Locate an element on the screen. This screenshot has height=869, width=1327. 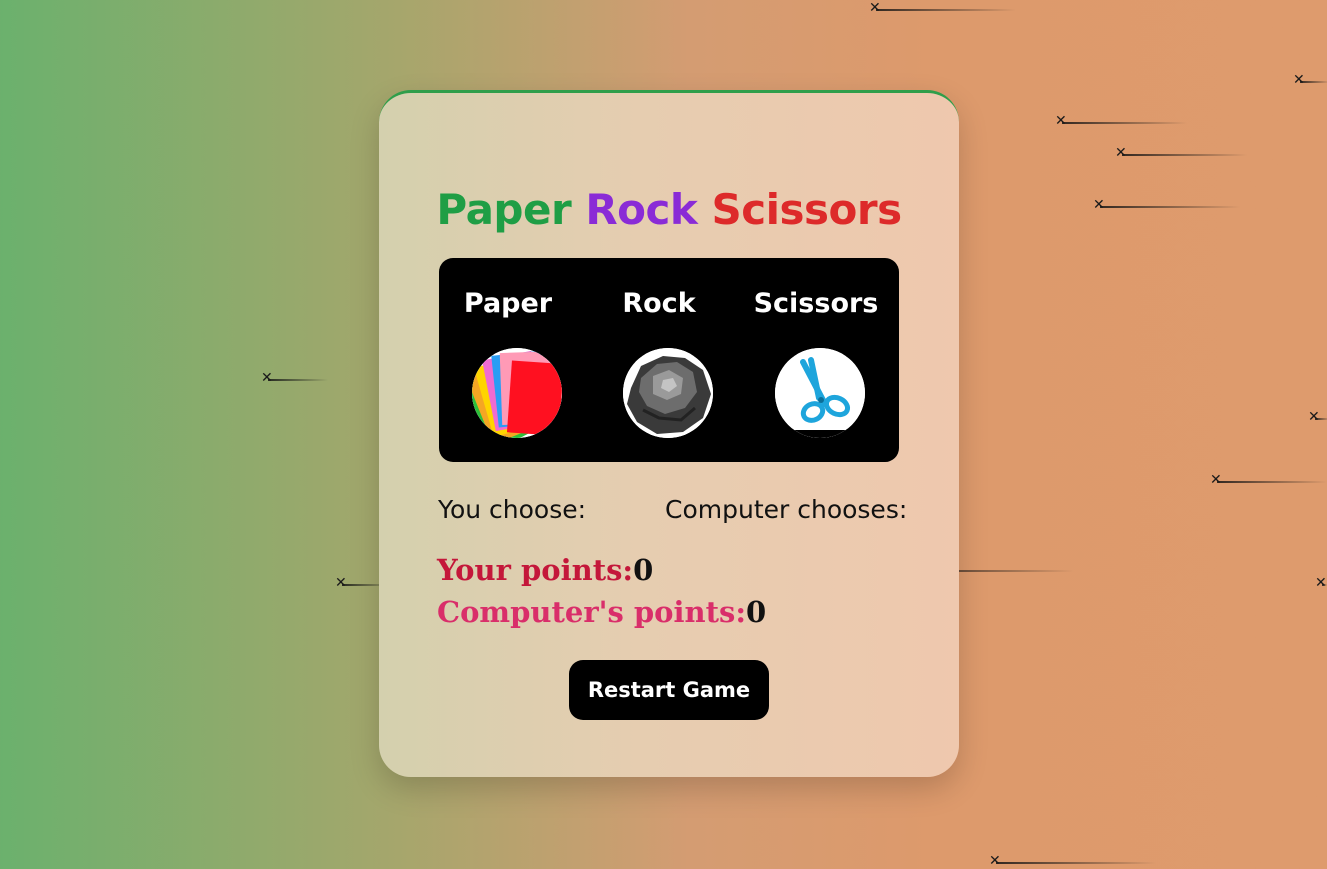
computer-points: Computer's points:0 is located at coordinates (601, 612).